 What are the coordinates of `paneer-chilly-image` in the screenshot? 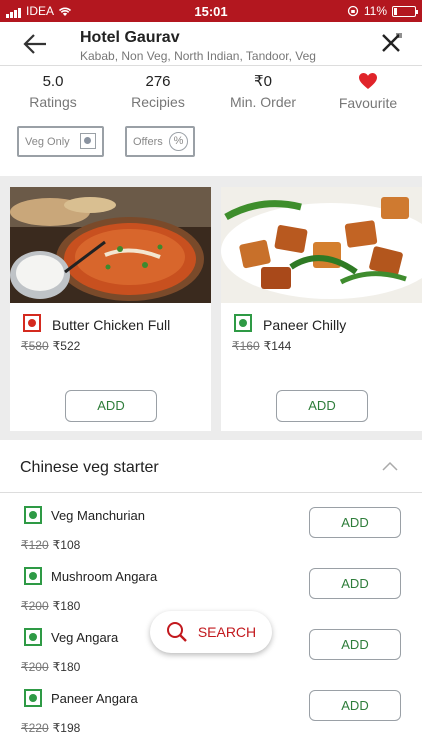 It's located at (321, 245).